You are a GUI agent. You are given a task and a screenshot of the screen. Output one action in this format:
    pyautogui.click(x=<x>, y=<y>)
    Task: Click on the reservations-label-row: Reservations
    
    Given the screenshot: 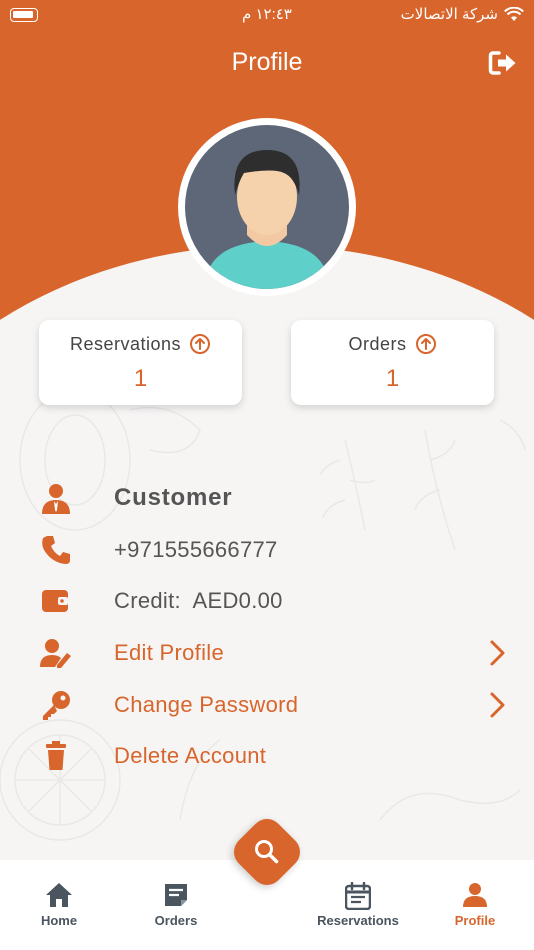 What is the action you would take?
    pyautogui.click(x=140, y=344)
    